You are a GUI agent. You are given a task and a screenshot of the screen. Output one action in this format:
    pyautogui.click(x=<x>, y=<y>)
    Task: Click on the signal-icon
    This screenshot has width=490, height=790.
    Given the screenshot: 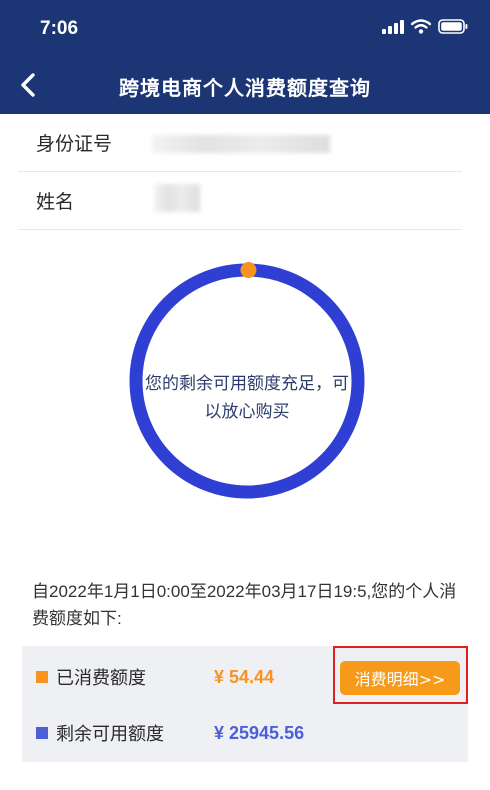 What is the action you would take?
    pyautogui.click(x=393, y=26)
    